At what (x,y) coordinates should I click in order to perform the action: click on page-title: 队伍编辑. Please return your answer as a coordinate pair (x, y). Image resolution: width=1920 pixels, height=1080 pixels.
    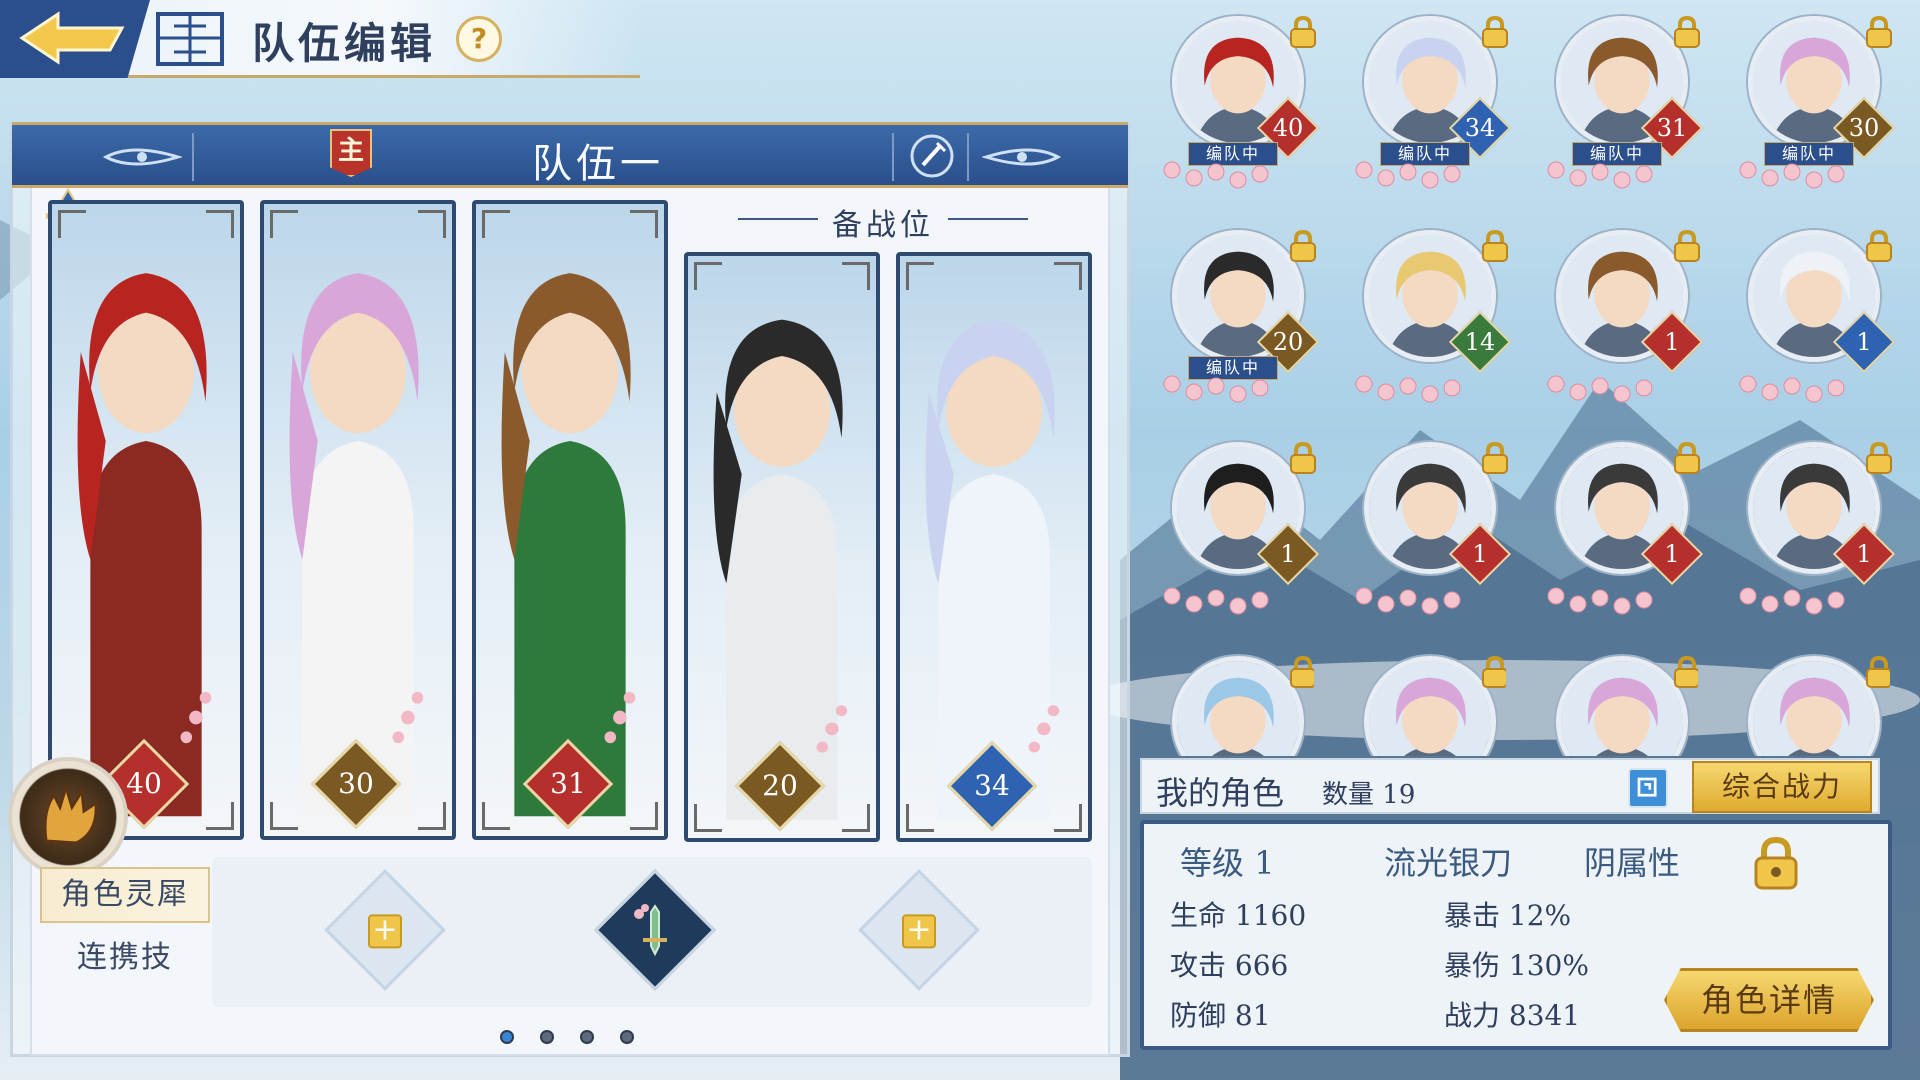
    Looking at the image, I should click on (344, 43).